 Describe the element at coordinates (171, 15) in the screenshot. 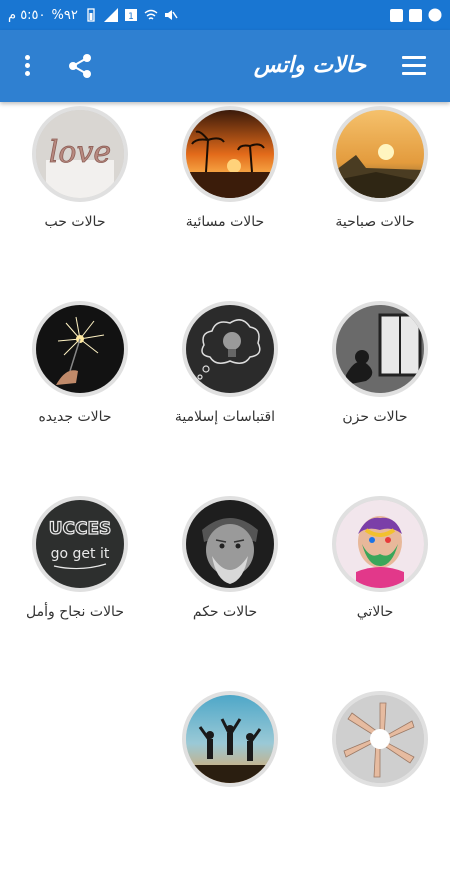

I see `mute-icon` at that location.